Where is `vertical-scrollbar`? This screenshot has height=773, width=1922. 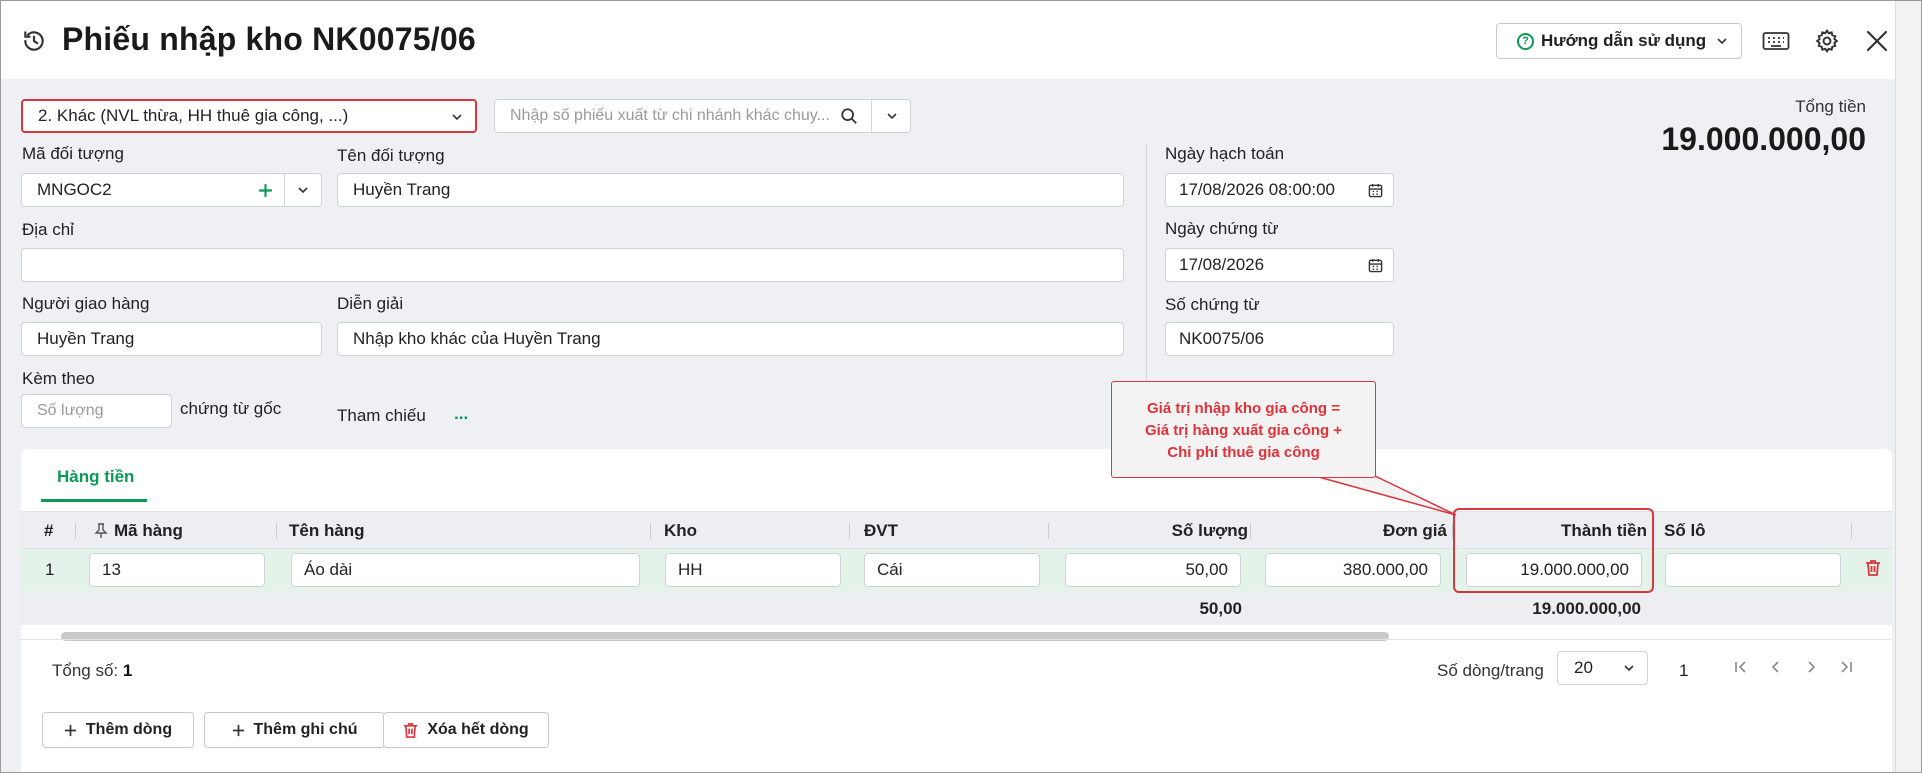 vertical-scrollbar is located at coordinates (1908, 386).